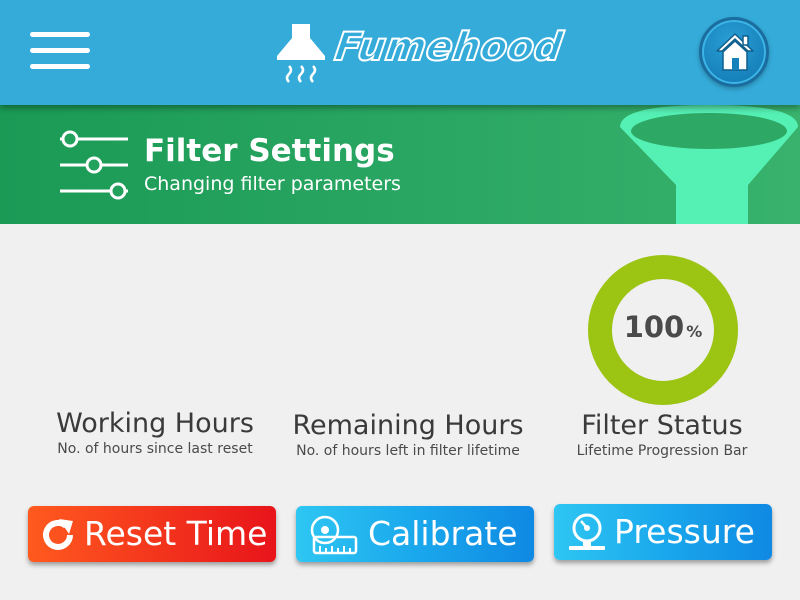 Image resolution: width=800 pixels, height=600 pixels. I want to click on remaining-hours-title: Remaining Hours, so click(408, 425).